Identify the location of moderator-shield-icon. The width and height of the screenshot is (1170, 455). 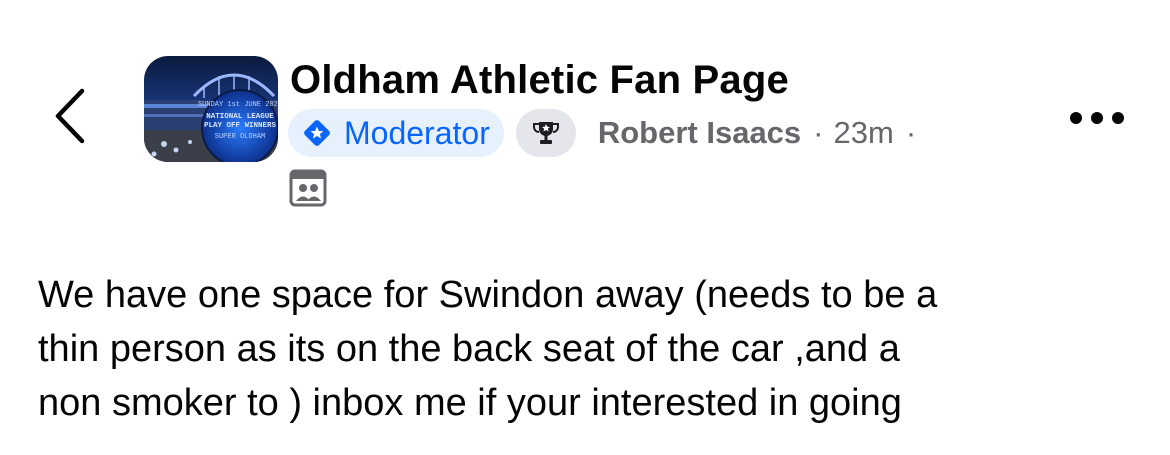
(317, 133).